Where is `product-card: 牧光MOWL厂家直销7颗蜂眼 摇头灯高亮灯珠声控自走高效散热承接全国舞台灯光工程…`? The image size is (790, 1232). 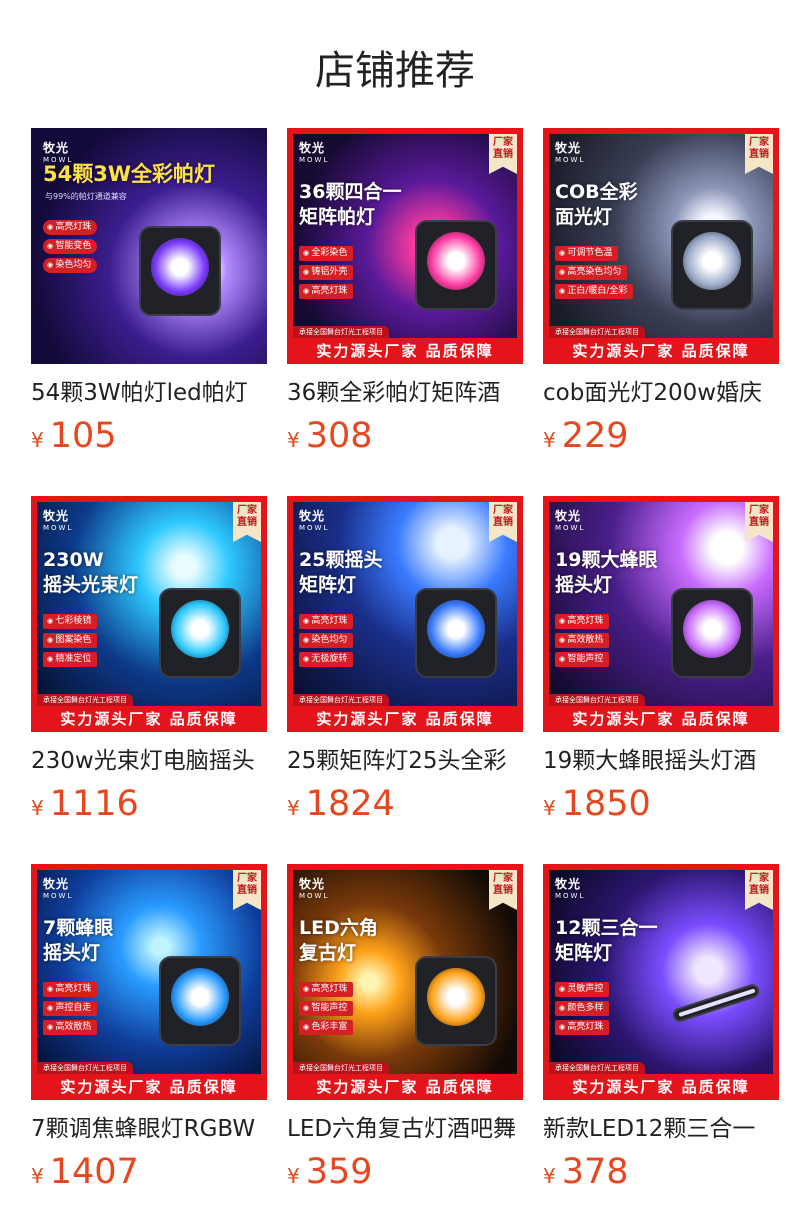 product-card: 牧光MOWL厂家直销7颗蜂眼 摇头灯高亮灯珠声控自走高效散热承接全国舞台灯光工程… is located at coordinates (149, 1028).